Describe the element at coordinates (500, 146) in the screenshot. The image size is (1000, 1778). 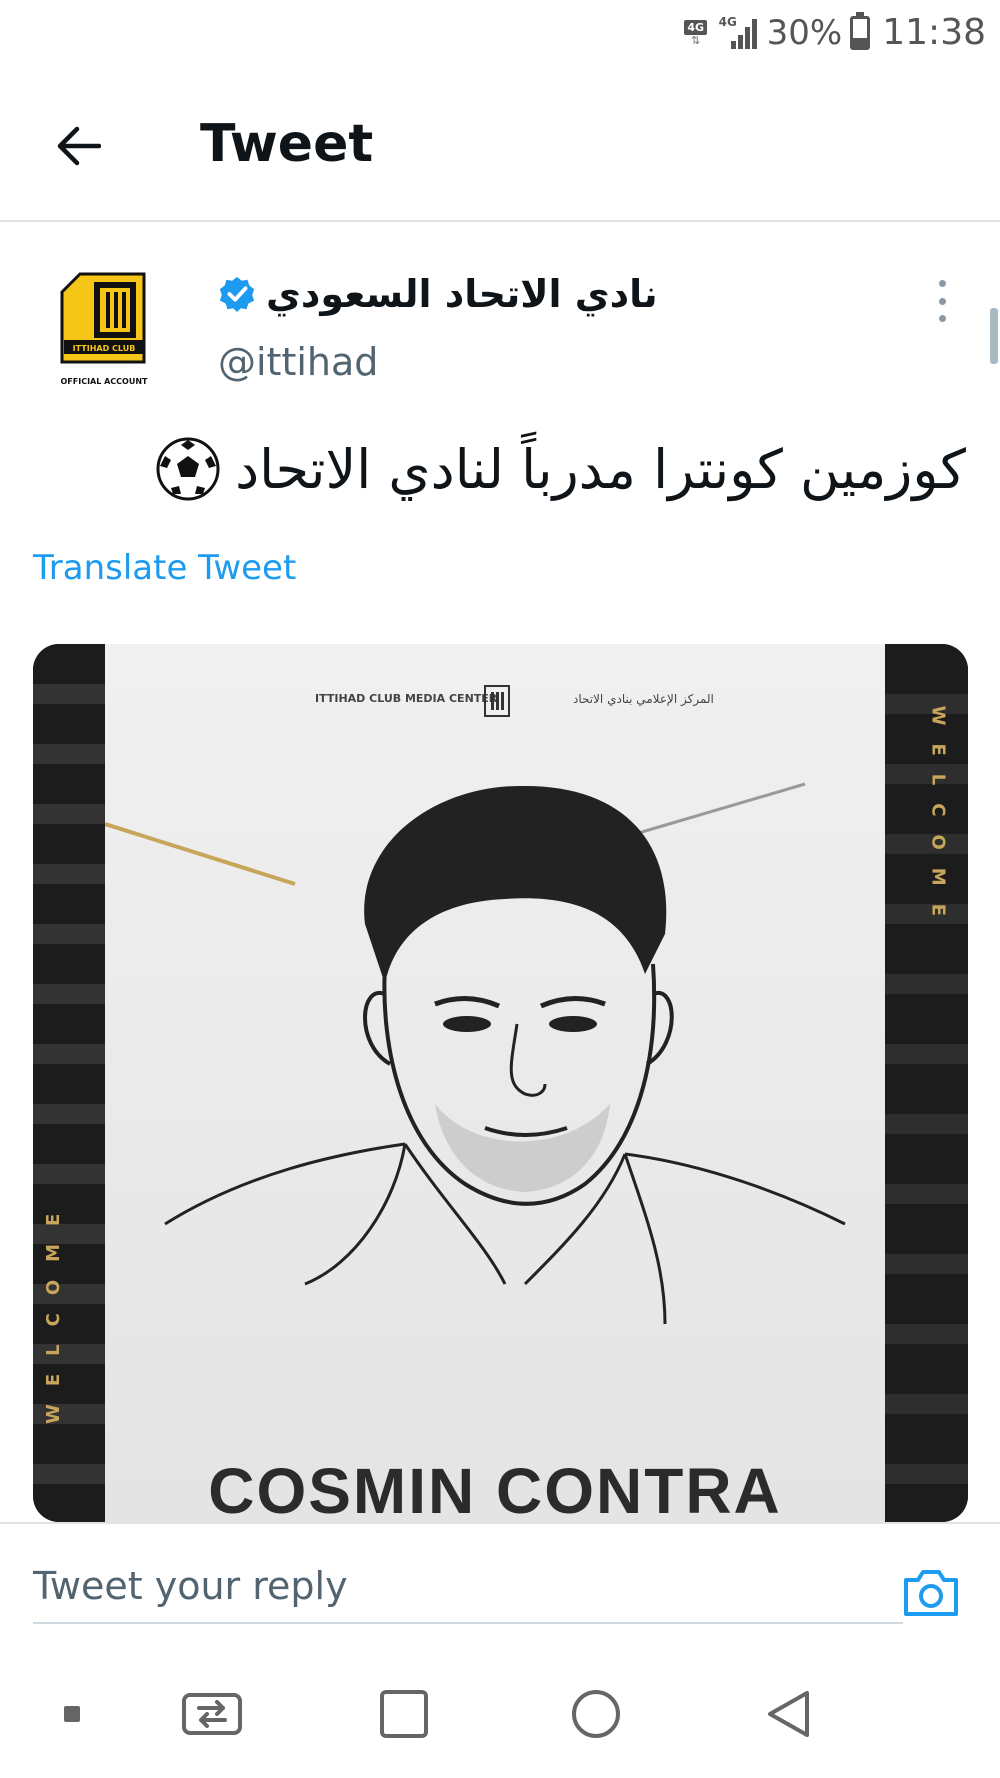
I see `top-app-bar: Tweet` at that location.